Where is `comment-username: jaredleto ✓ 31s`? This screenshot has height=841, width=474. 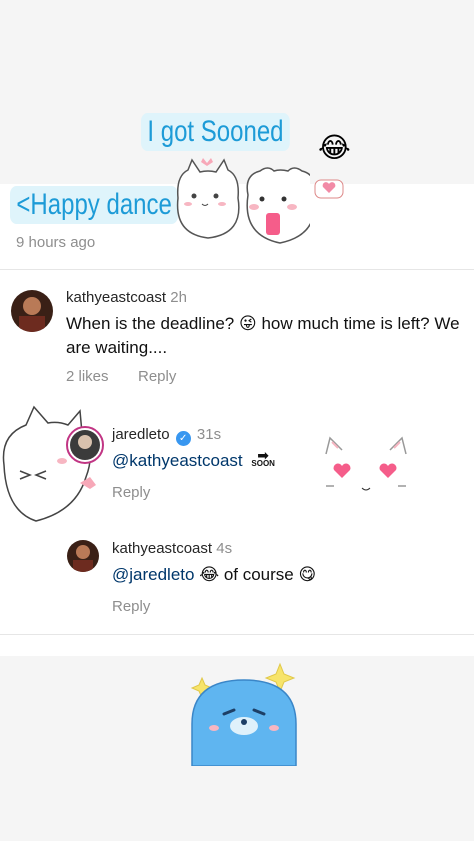 comment-username: jaredleto ✓ 31s is located at coordinates (166, 436).